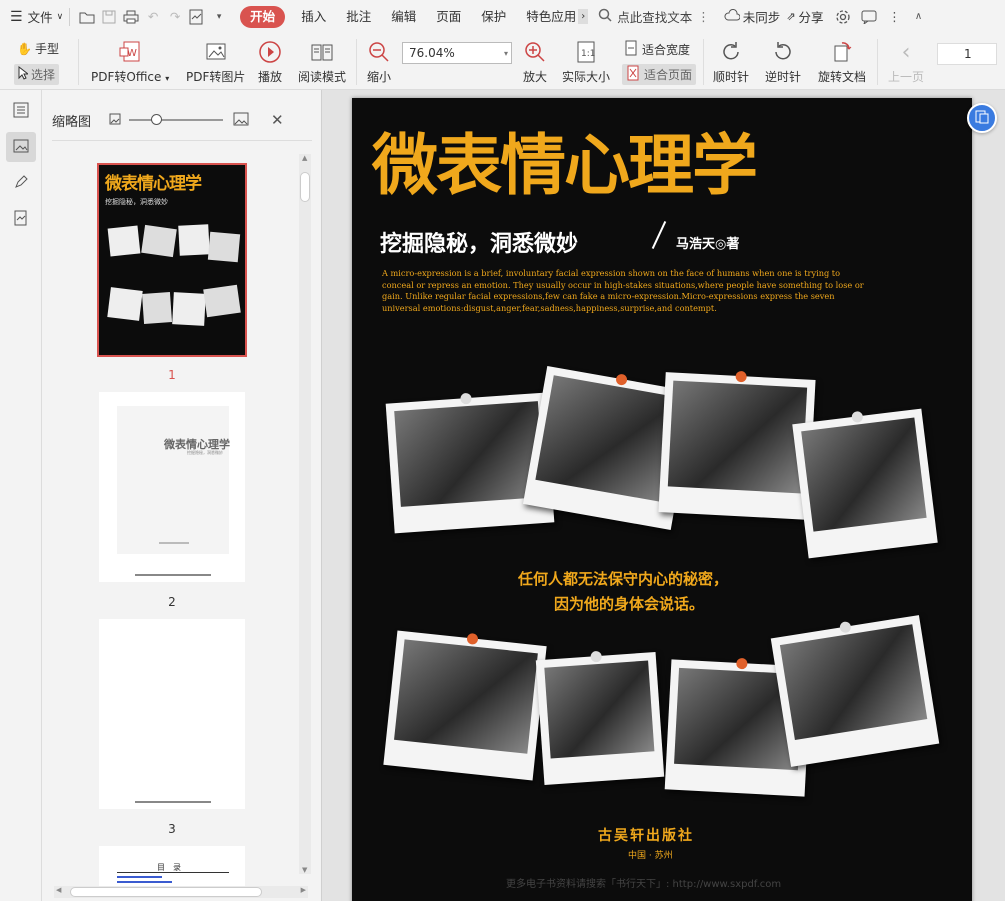  I want to click on select-tool-button: 选择, so click(37, 74).